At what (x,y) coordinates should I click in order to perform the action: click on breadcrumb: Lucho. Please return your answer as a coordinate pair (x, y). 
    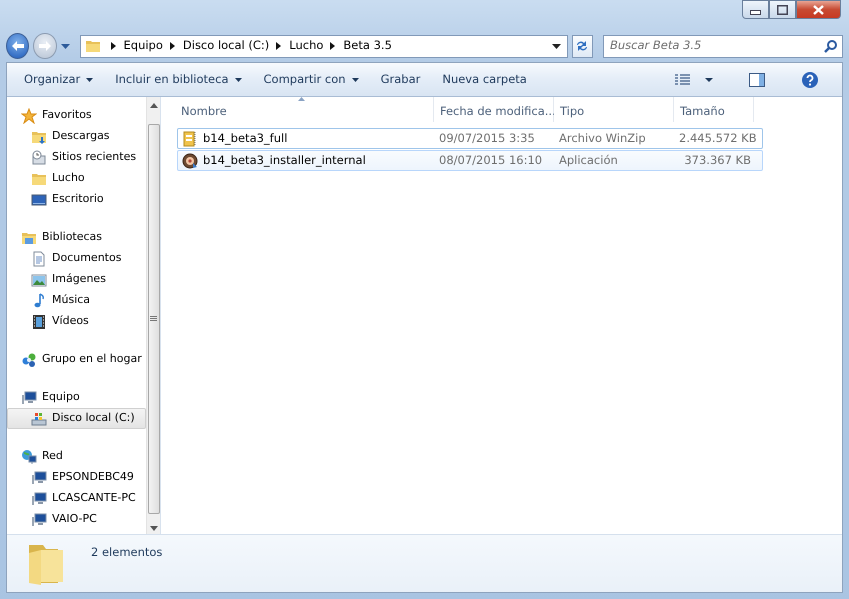
    Looking at the image, I should click on (306, 46).